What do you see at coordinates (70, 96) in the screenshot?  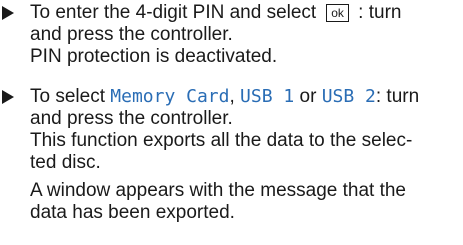 I see `instruction-text: To select` at bounding box center [70, 96].